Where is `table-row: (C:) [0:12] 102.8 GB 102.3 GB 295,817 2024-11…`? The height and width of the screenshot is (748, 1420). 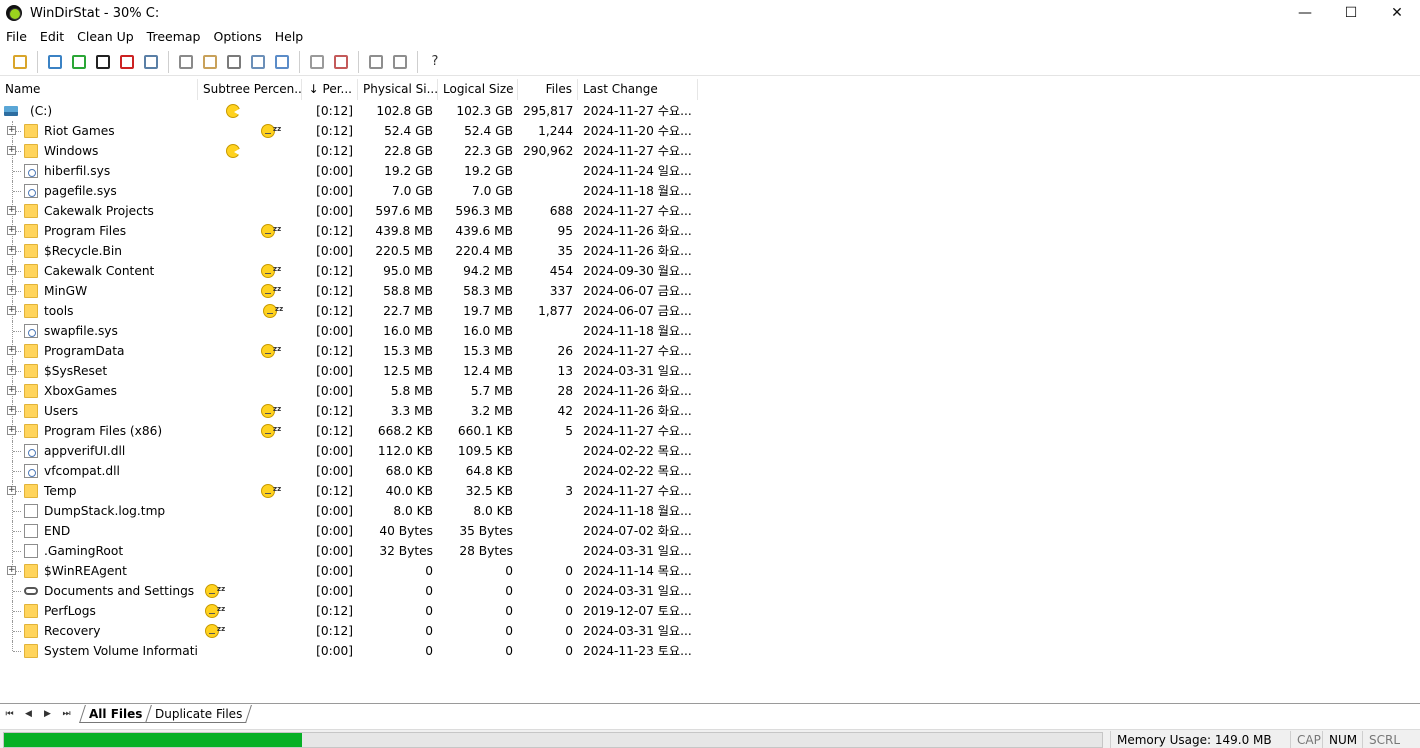
table-row: (C:) [0:12] 102.8 GB 102.3 GB 295,817 2024-11… is located at coordinates (350, 111).